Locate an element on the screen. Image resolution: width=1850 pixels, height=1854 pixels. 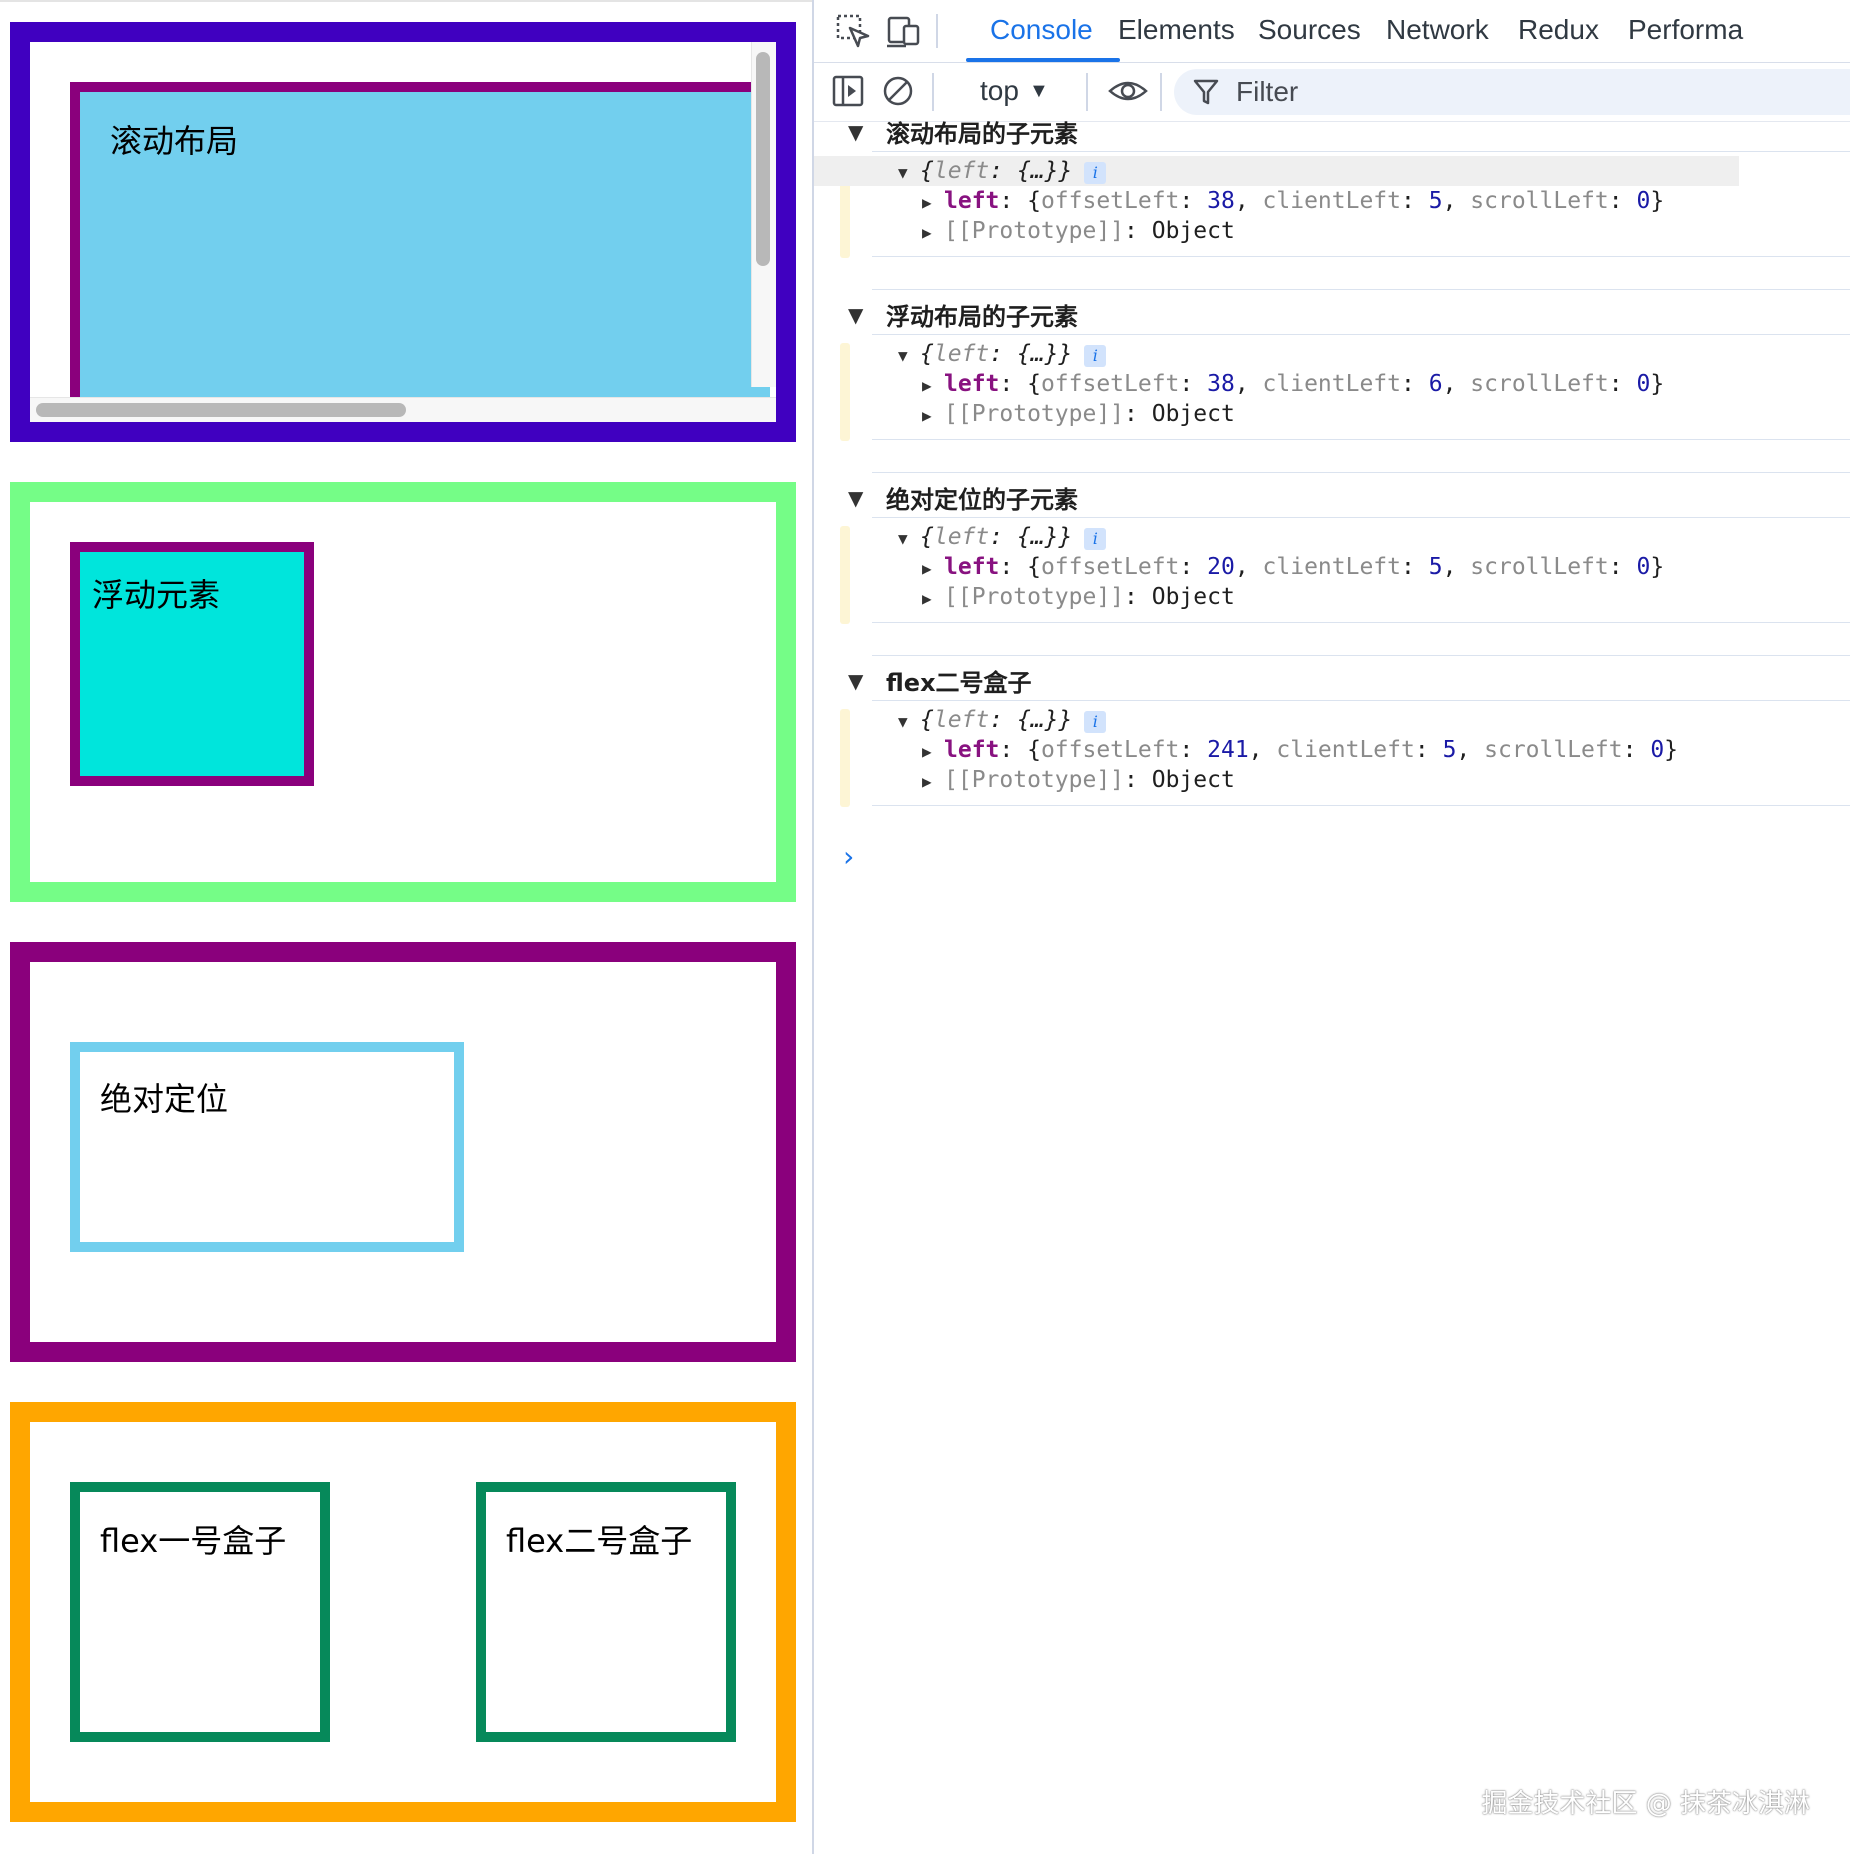
console-group-title: 绝对定位的子元素 is located at coordinates (982, 500).